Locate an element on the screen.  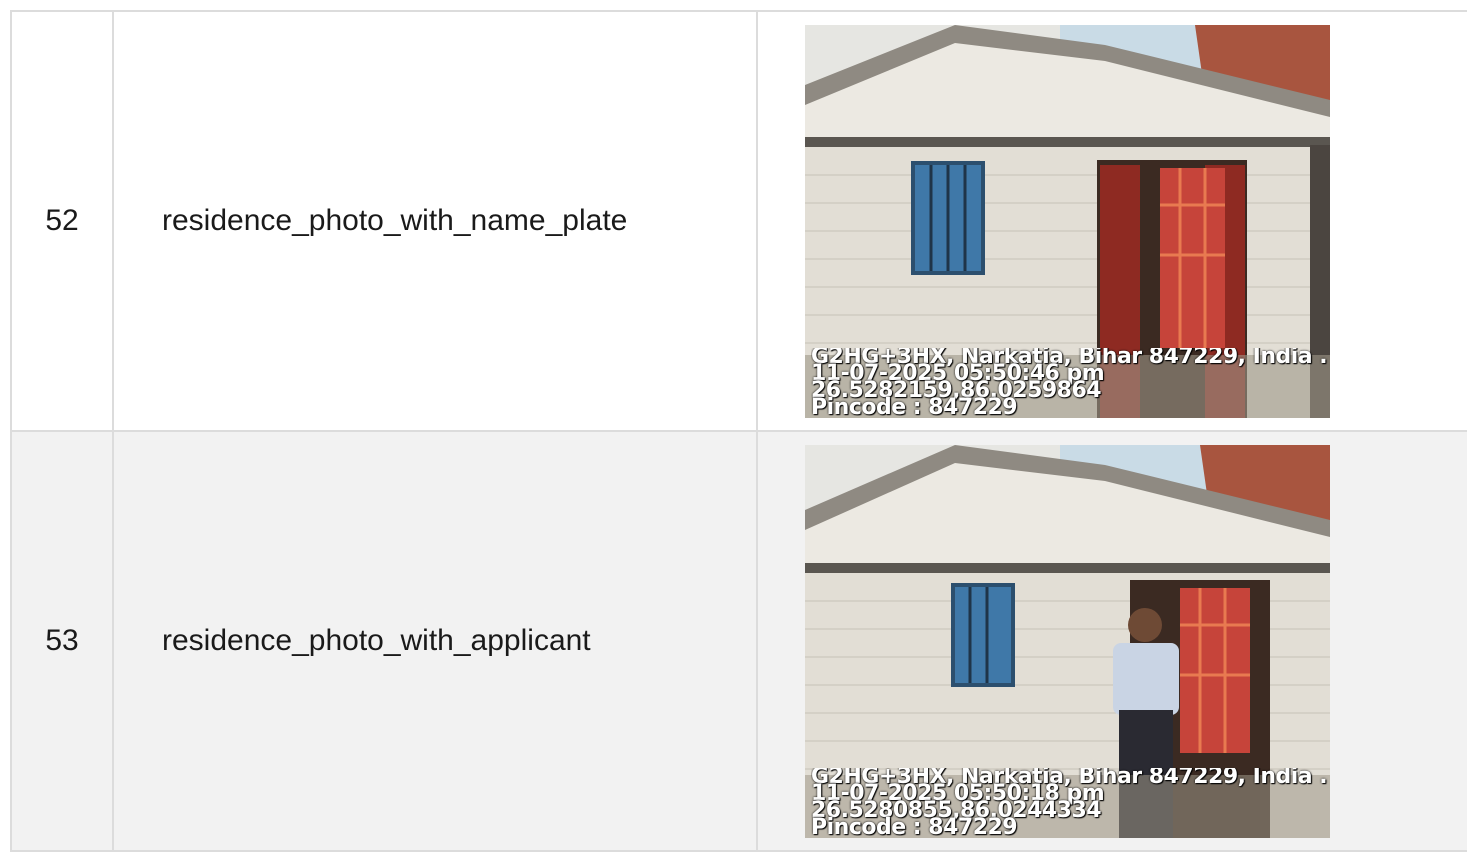
row-number: 53 is located at coordinates (61, 641).